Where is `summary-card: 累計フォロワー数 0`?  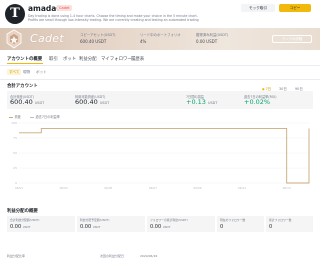 summary-card: 累計フォロワー数 0 is located at coordinates (289, 224).